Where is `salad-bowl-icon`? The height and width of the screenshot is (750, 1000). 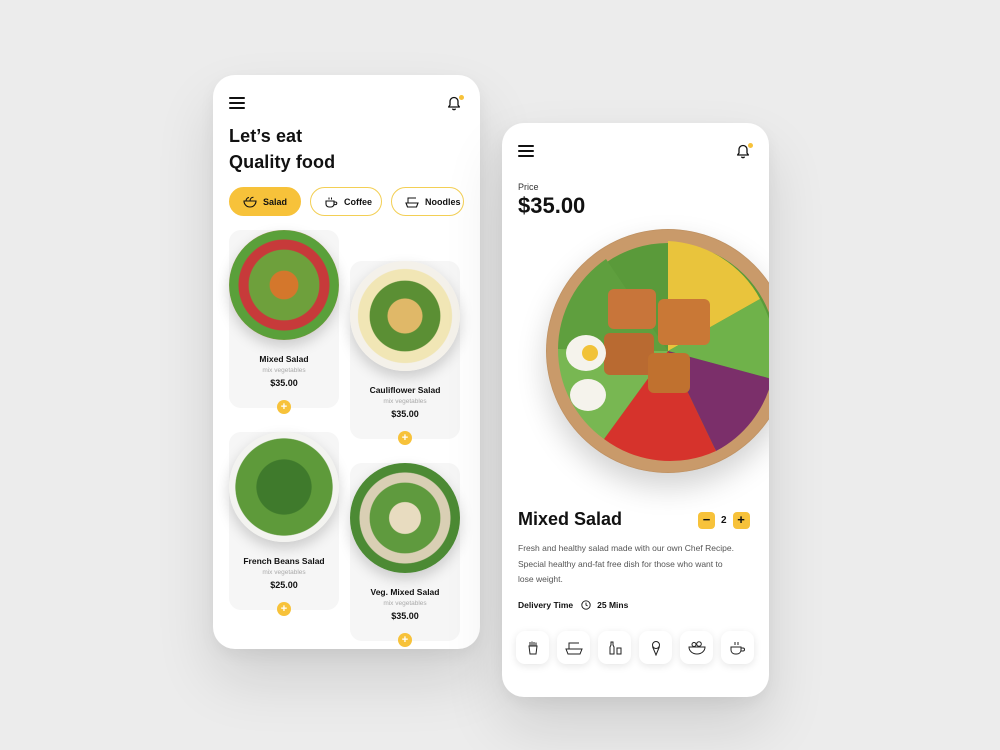 salad-bowl-icon is located at coordinates (250, 202).